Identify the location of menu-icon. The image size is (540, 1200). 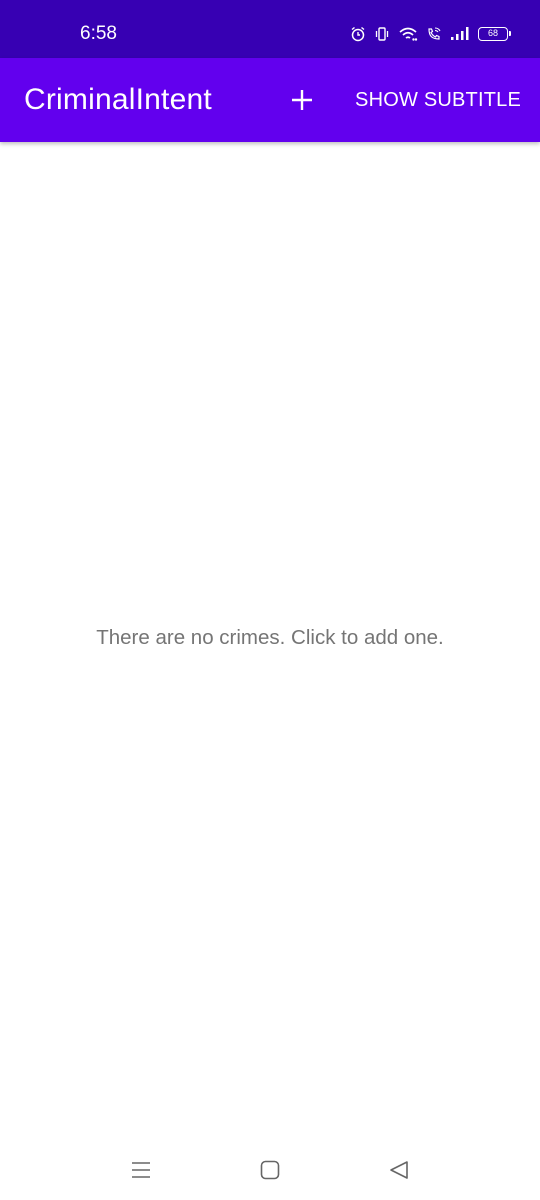
(141, 1170).